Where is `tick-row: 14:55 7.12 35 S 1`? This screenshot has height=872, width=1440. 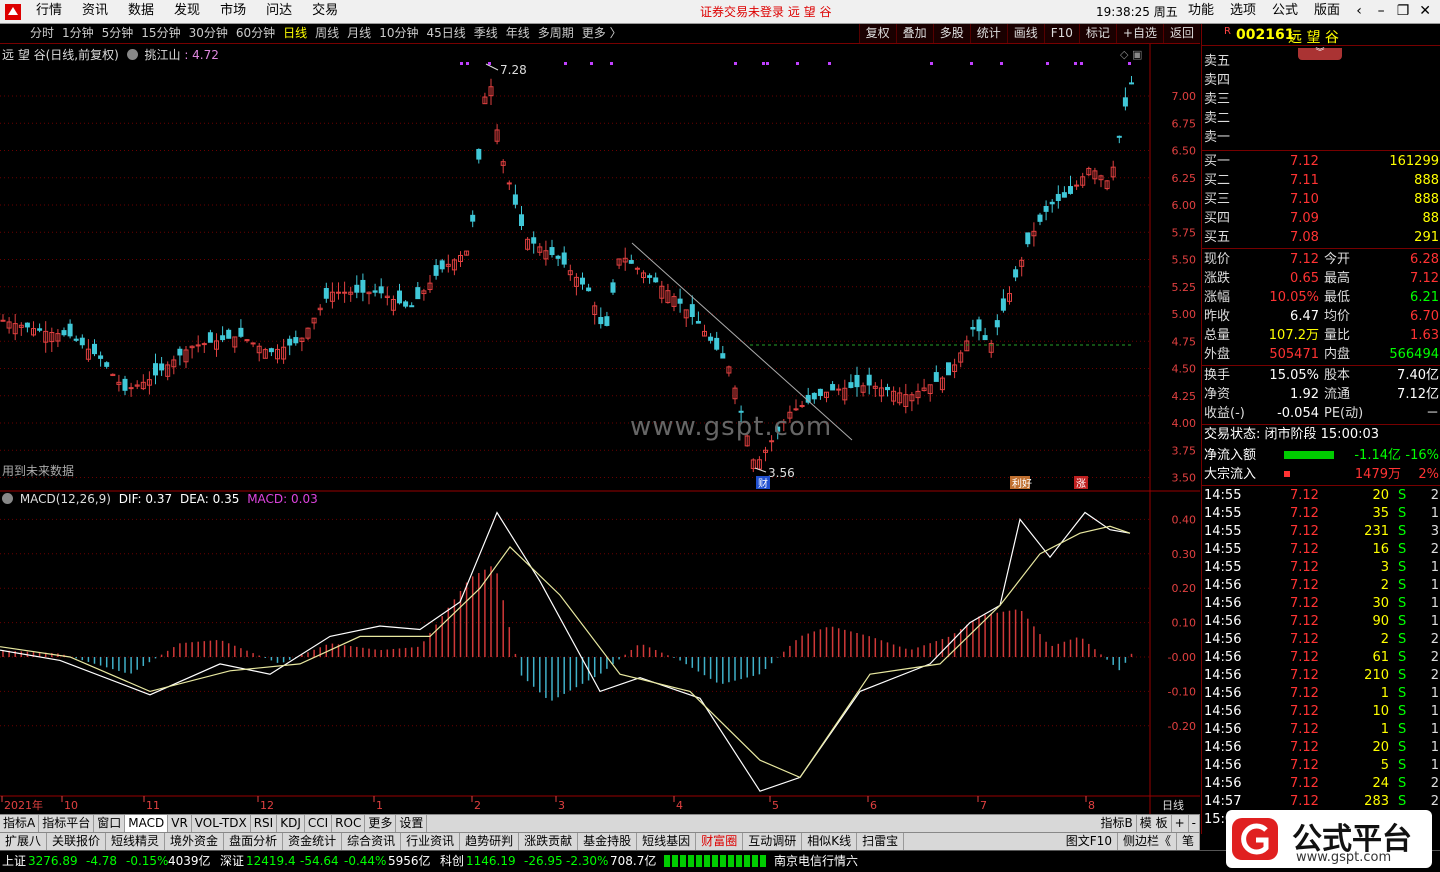 tick-row: 14:55 7.12 35 S 1 is located at coordinates (1321, 513).